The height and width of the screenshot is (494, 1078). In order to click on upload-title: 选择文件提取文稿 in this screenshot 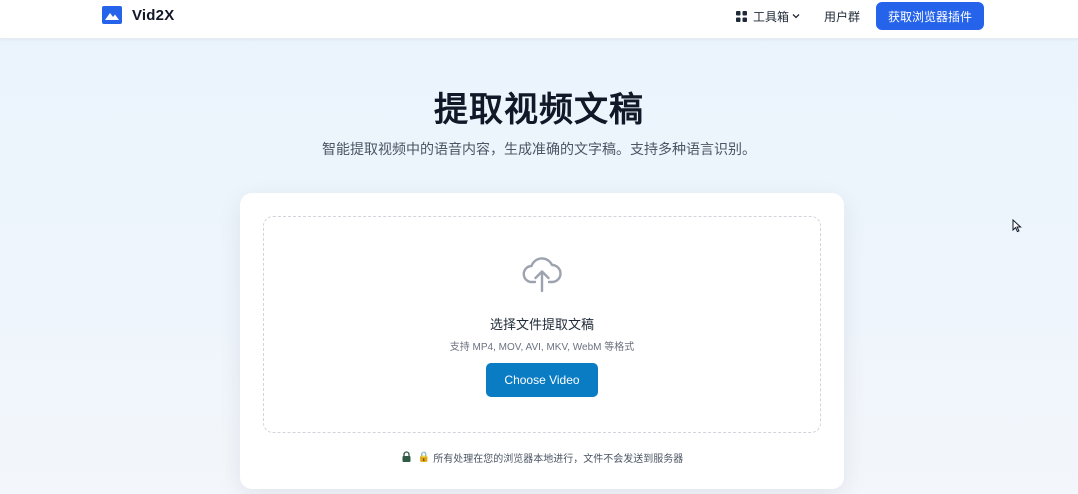, I will do `click(541, 324)`.